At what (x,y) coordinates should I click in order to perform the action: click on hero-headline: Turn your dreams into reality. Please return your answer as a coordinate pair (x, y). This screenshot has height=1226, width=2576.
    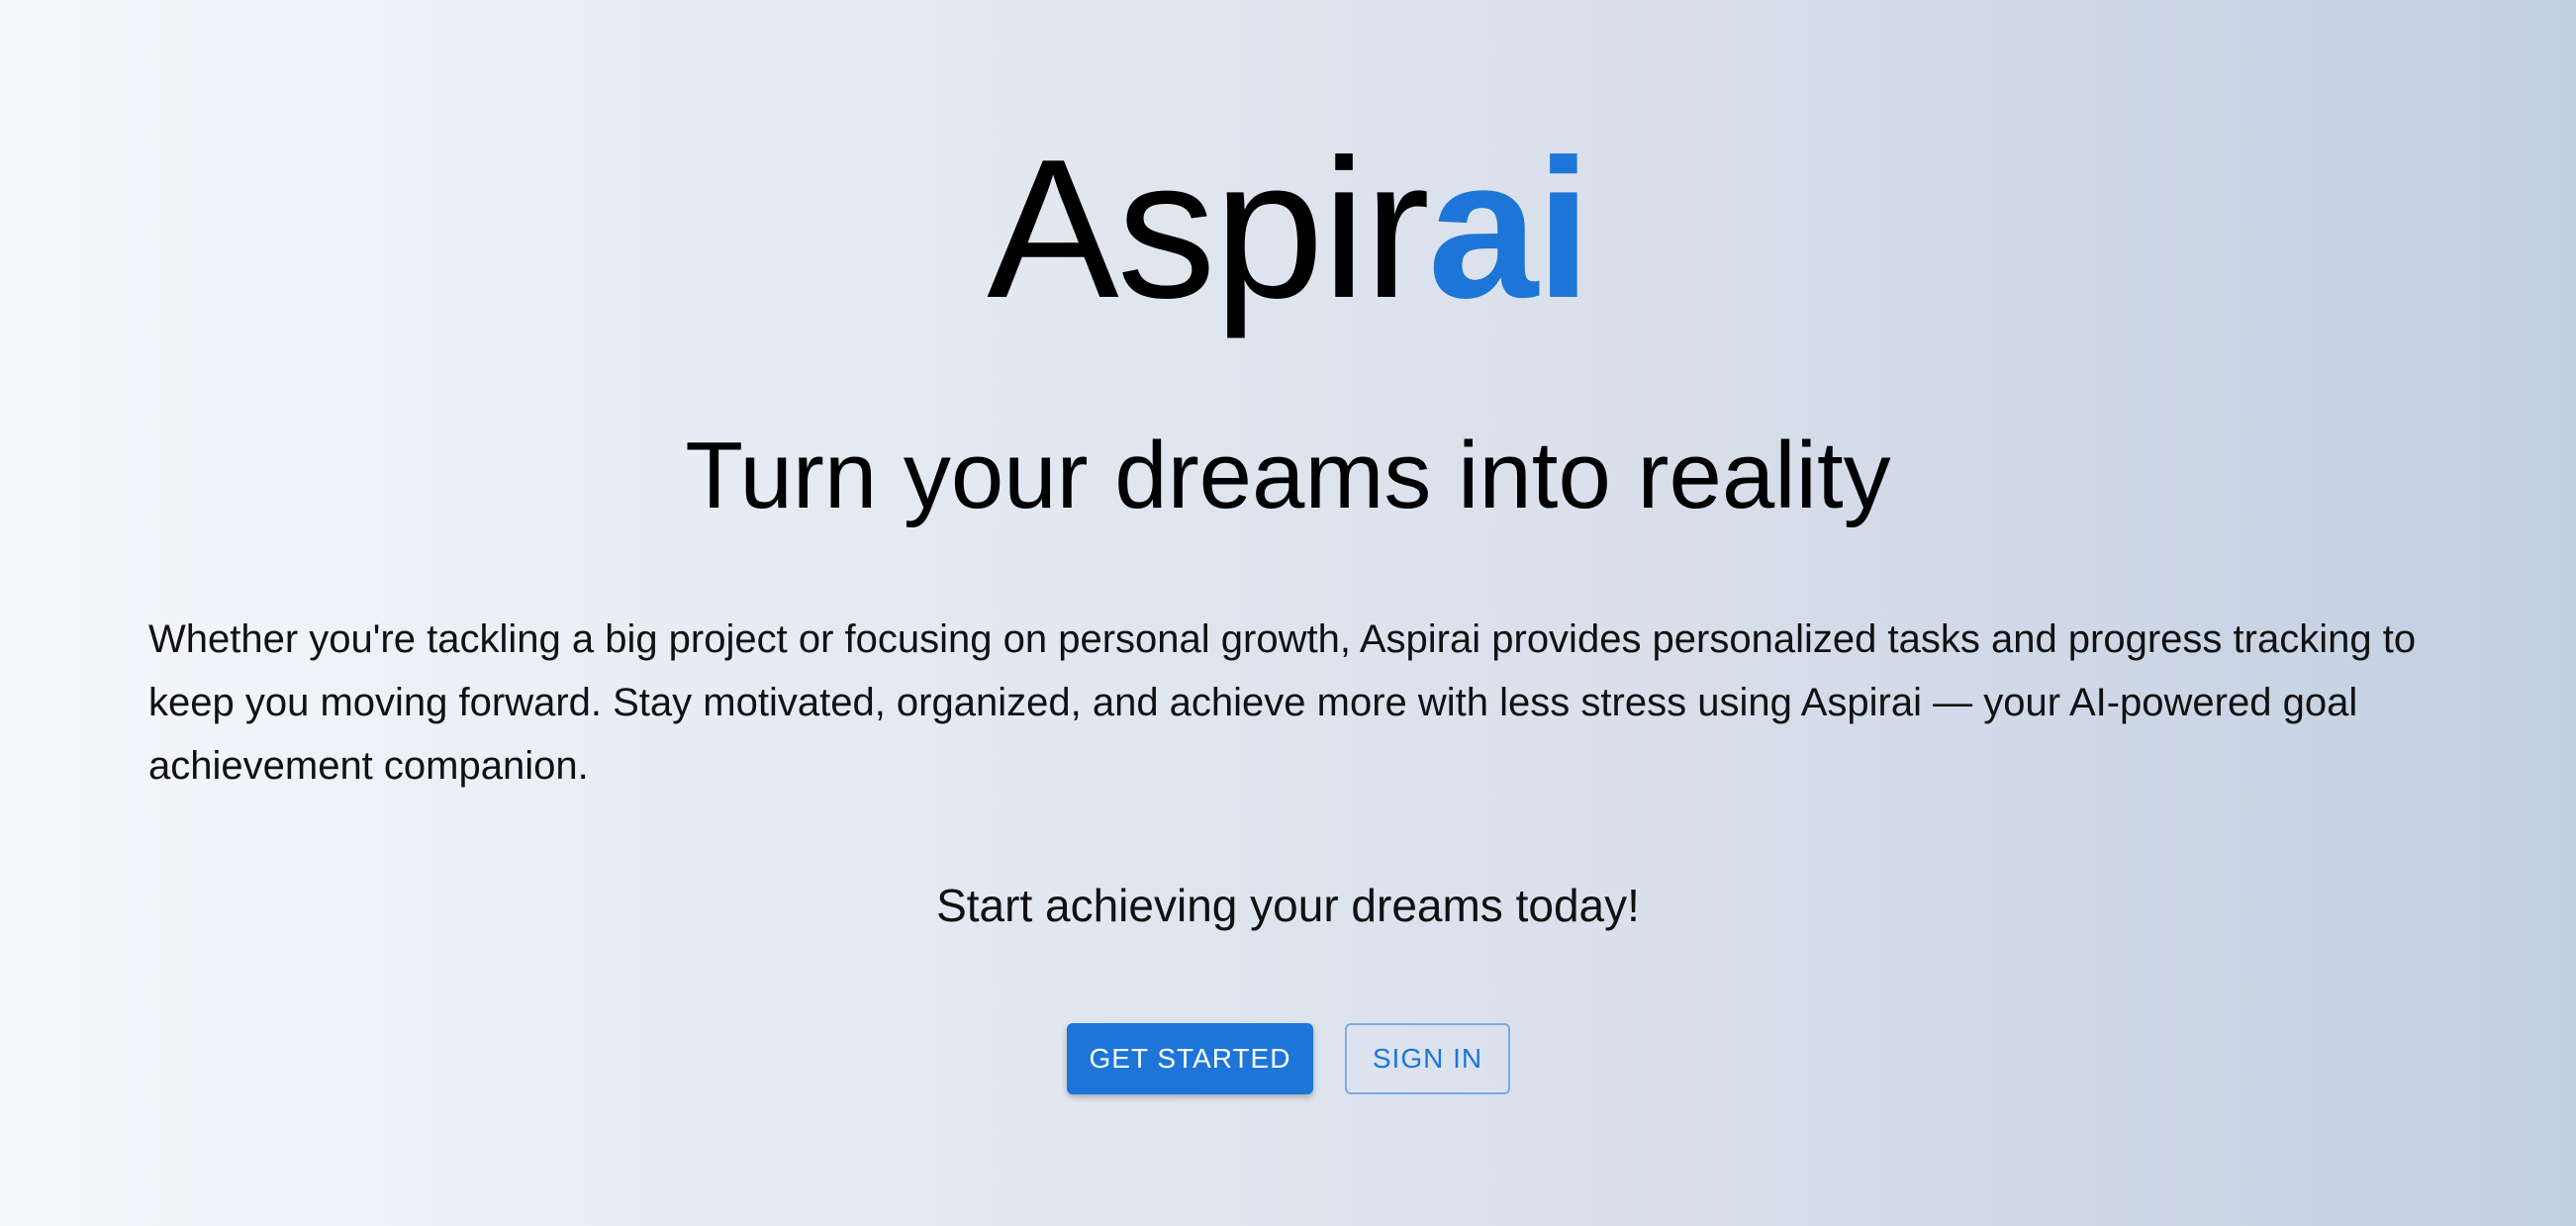
    Looking at the image, I should click on (1288, 475).